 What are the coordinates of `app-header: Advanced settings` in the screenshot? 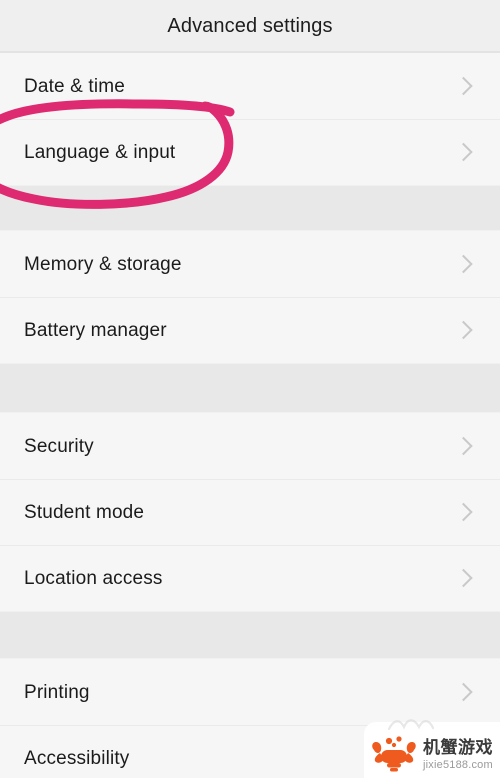 It's located at (250, 25).